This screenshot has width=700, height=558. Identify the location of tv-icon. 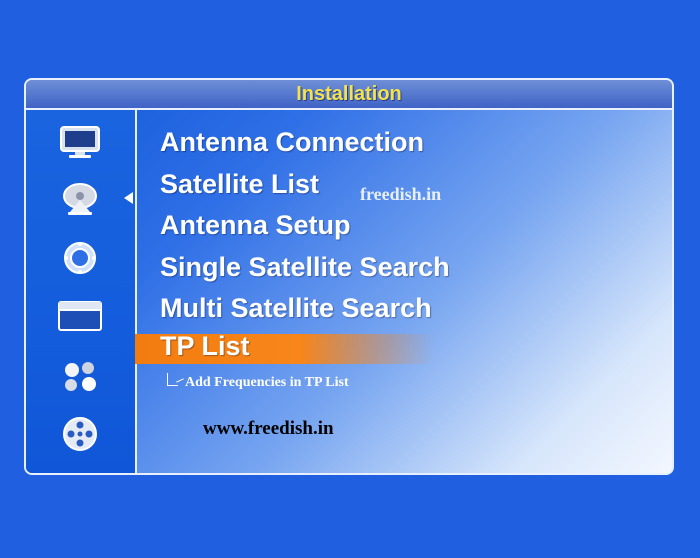
(80, 142).